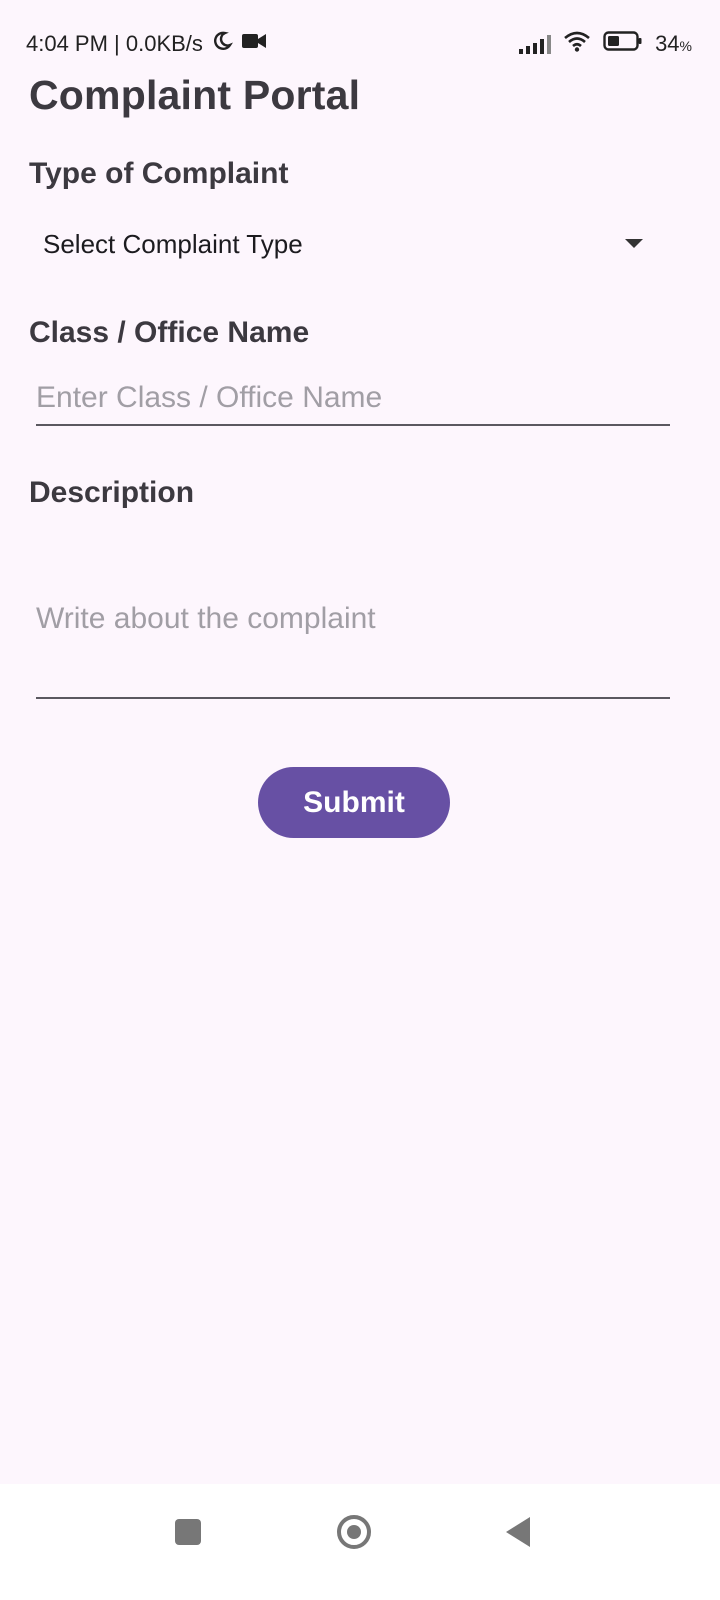 The height and width of the screenshot is (1600, 720). I want to click on status-left: 4:04 PM | 0.0KB/s, so click(146, 44).